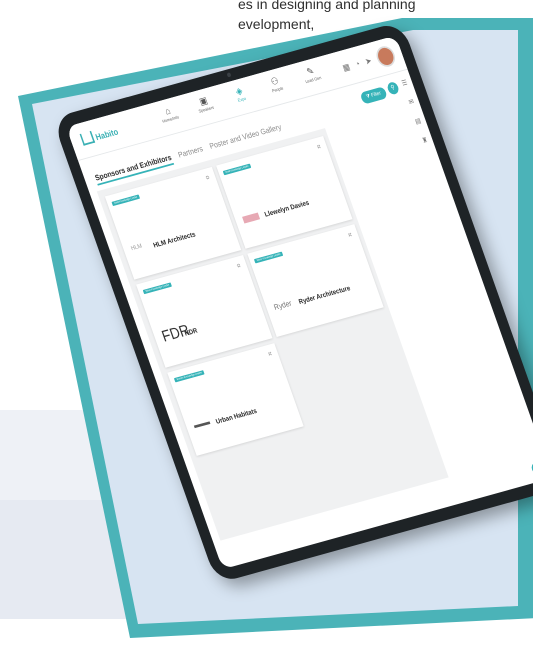 This screenshot has width=533, height=660. Describe the element at coordinates (282, 305) in the screenshot. I see `company-logo: Ryder` at that location.